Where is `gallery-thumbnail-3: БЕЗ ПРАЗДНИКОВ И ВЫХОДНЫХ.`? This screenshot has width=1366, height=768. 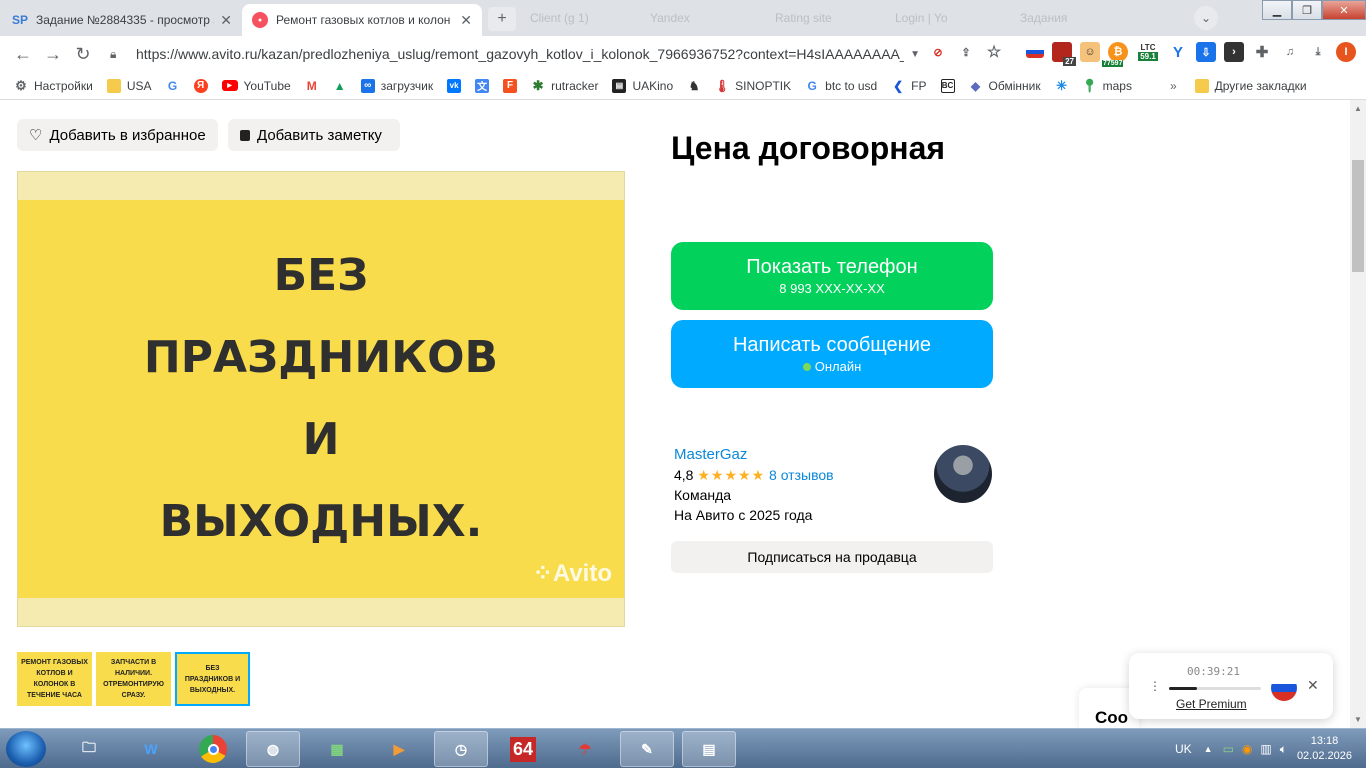 gallery-thumbnail-3: БЕЗ ПРАЗДНИКОВ И ВЫХОДНЫХ. is located at coordinates (212, 679).